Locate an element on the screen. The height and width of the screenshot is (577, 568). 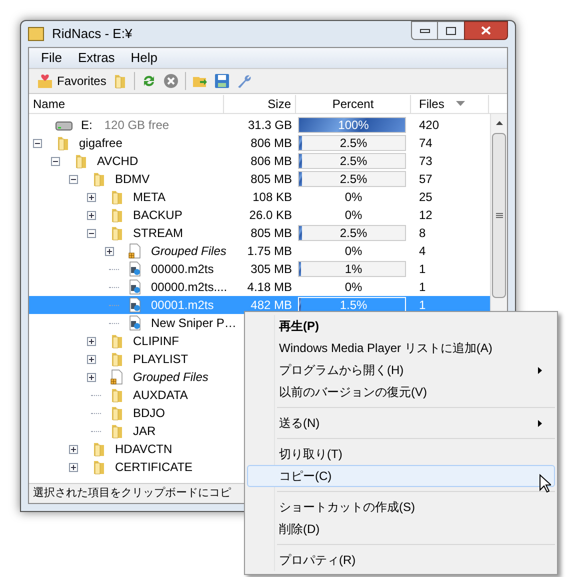
files-count: 25 is located at coordinates (425, 197).